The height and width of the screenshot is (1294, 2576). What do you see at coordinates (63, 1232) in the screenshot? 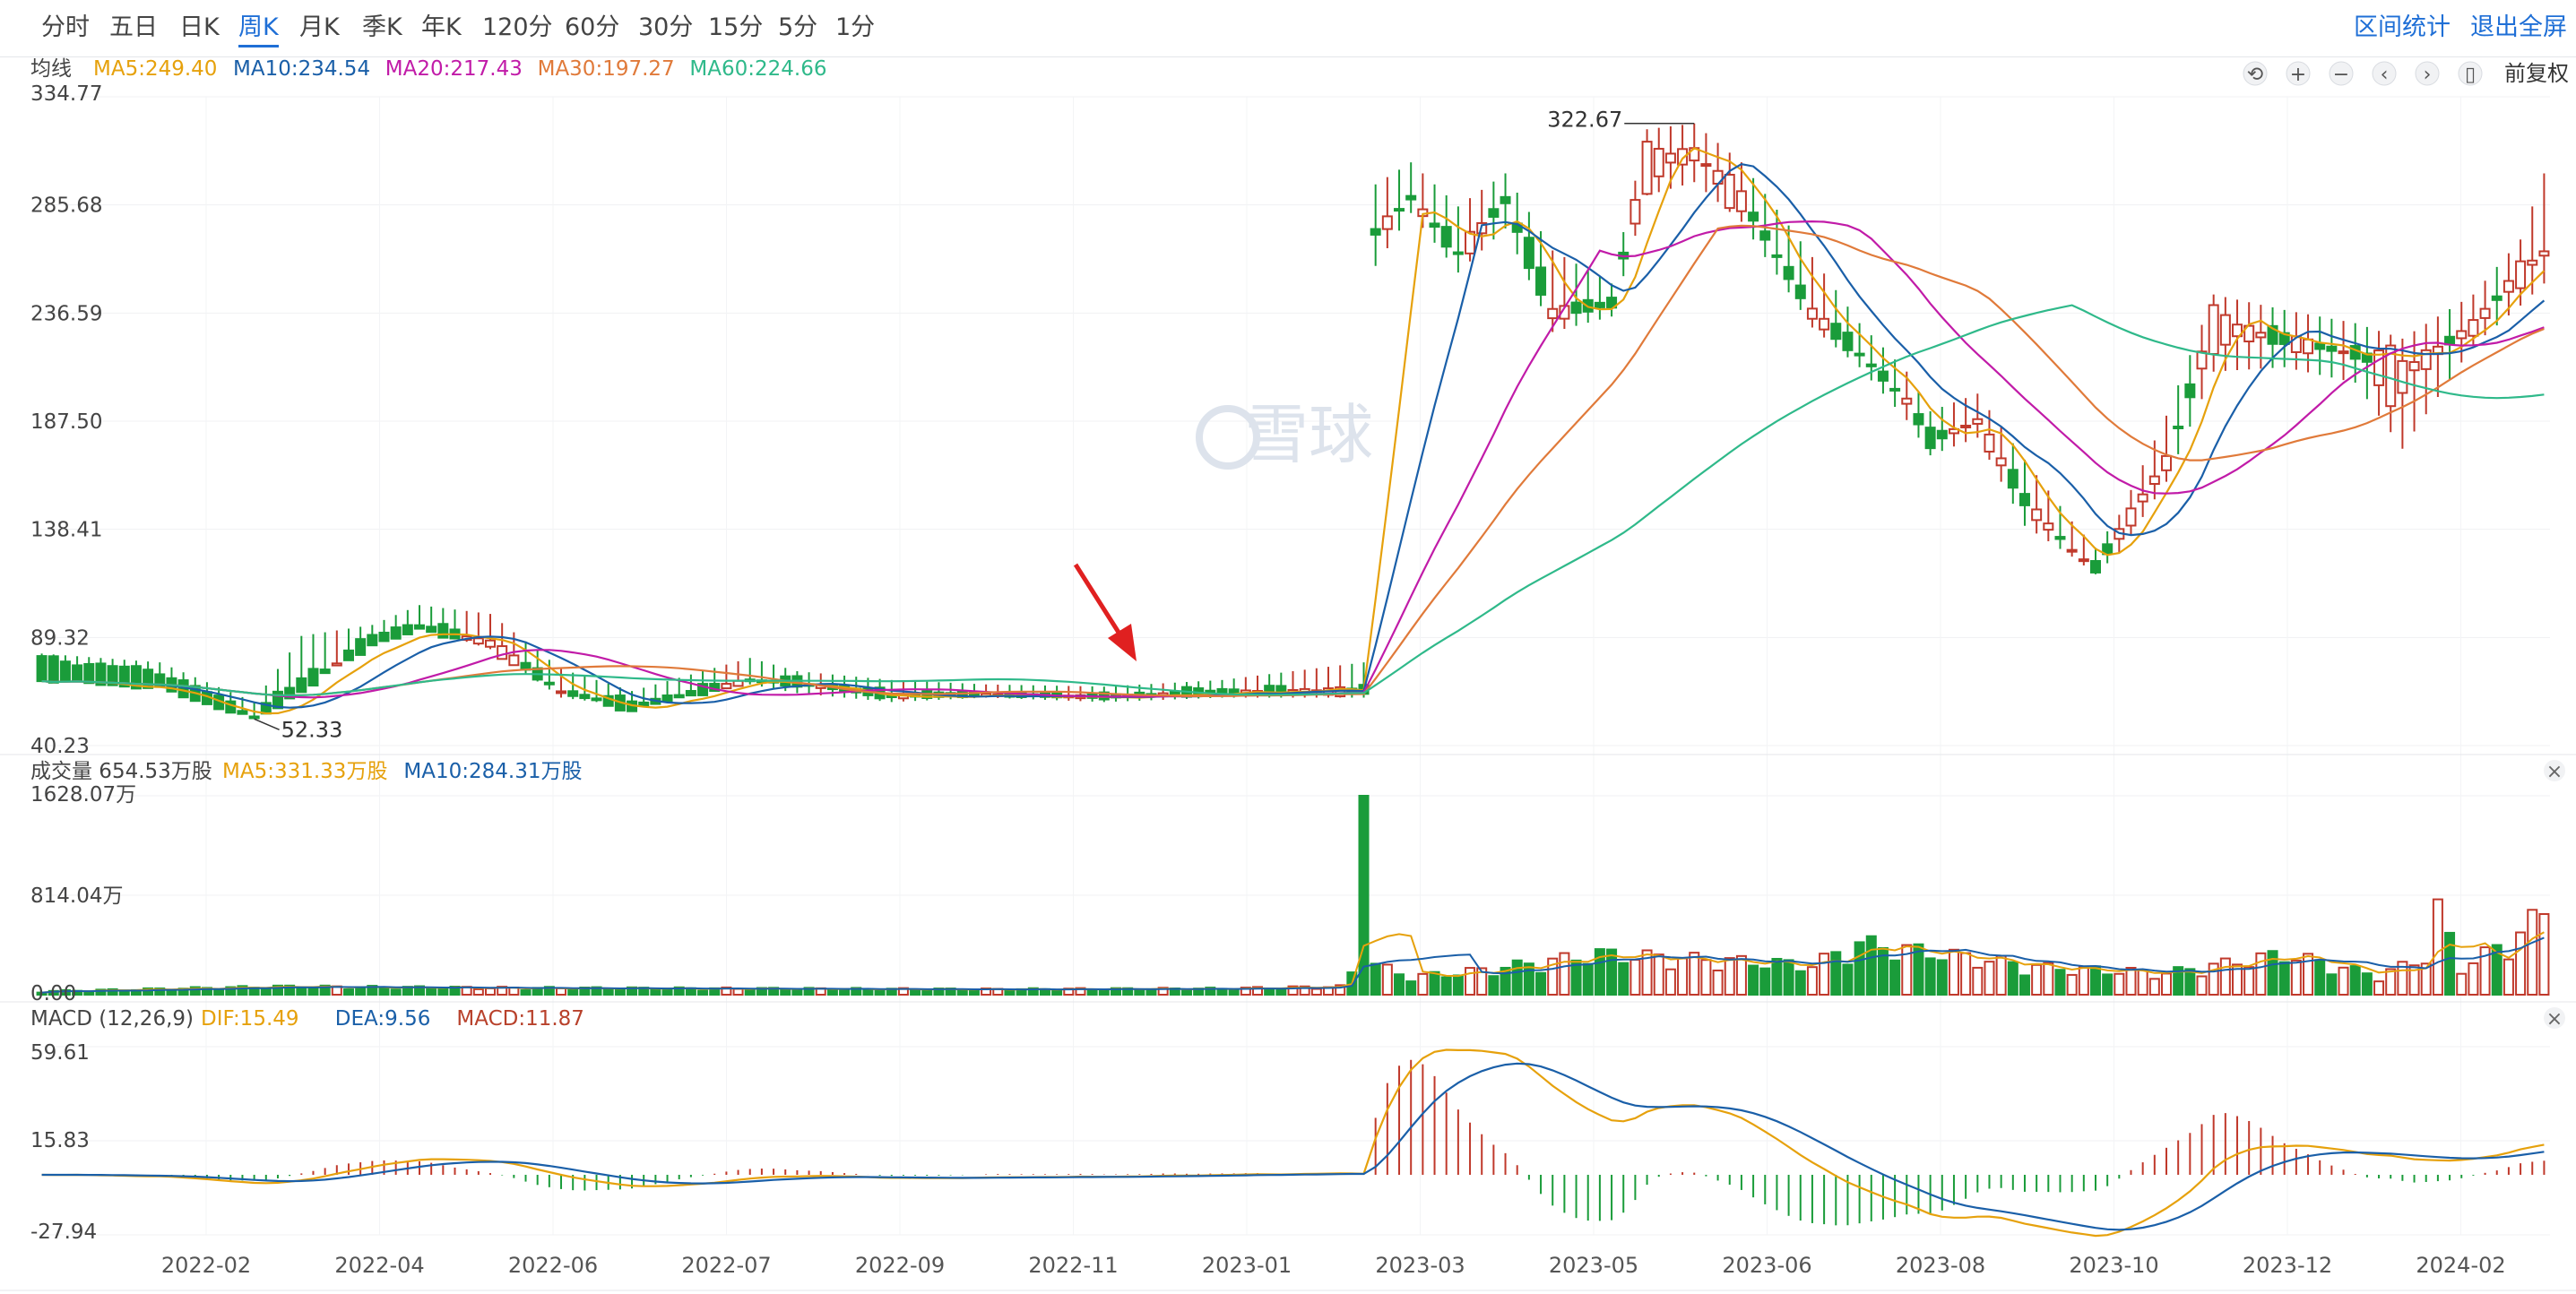
I see `macd-y-label: -27.94` at bounding box center [63, 1232].